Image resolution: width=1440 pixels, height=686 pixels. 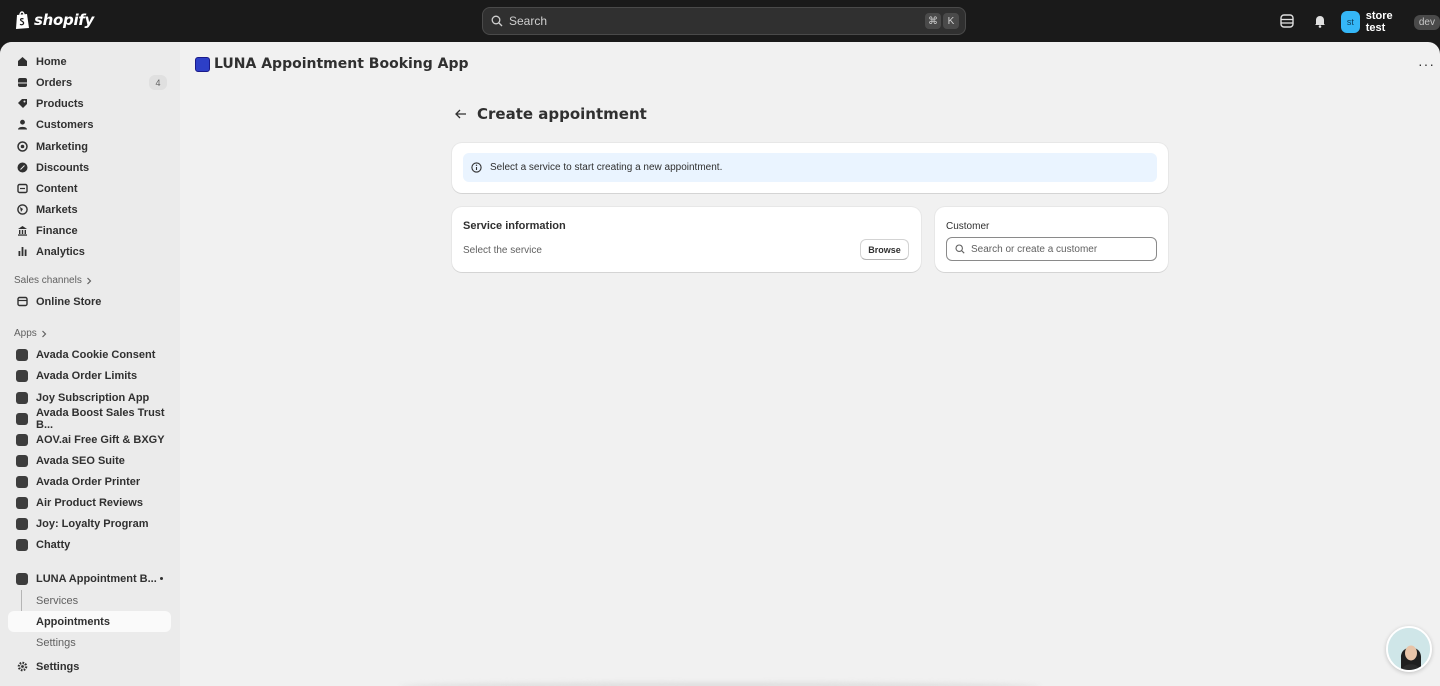 What do you see at coordinates (89, 188) in the screenshot?
I see `sidebar-item-content: Content` at bounding box center [89, 188].